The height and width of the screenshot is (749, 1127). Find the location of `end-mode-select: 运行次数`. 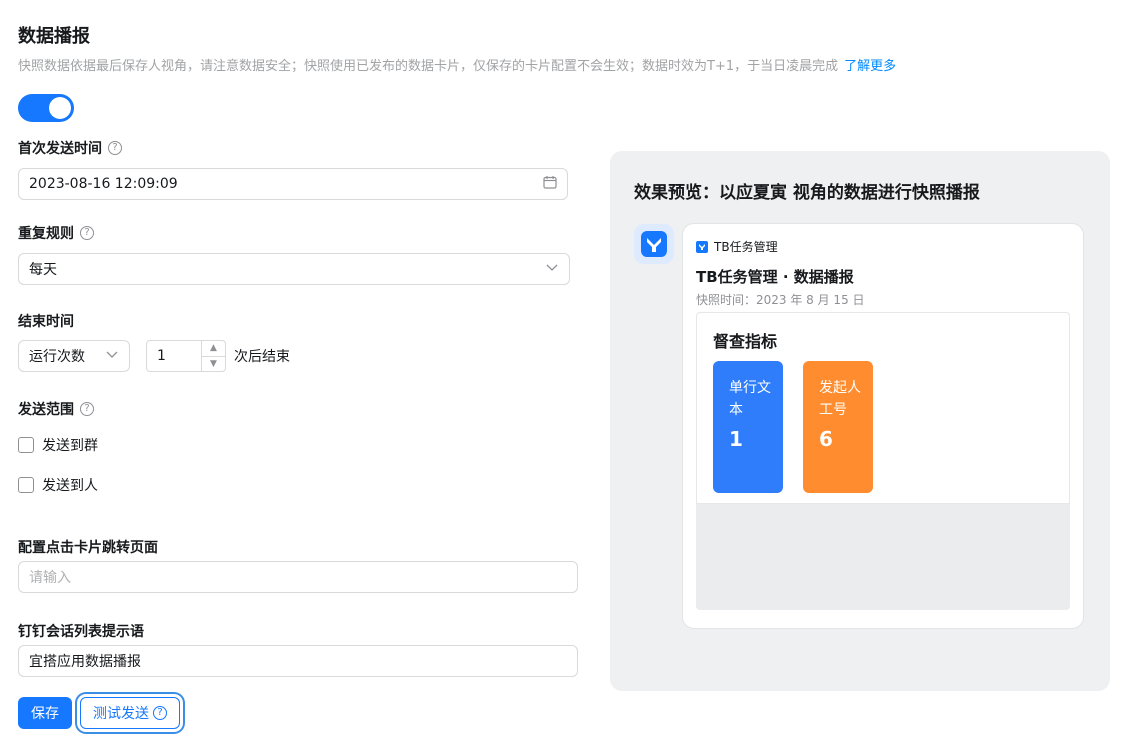

end-mode-select: 运行次数 is located at coordinates (74, 356).